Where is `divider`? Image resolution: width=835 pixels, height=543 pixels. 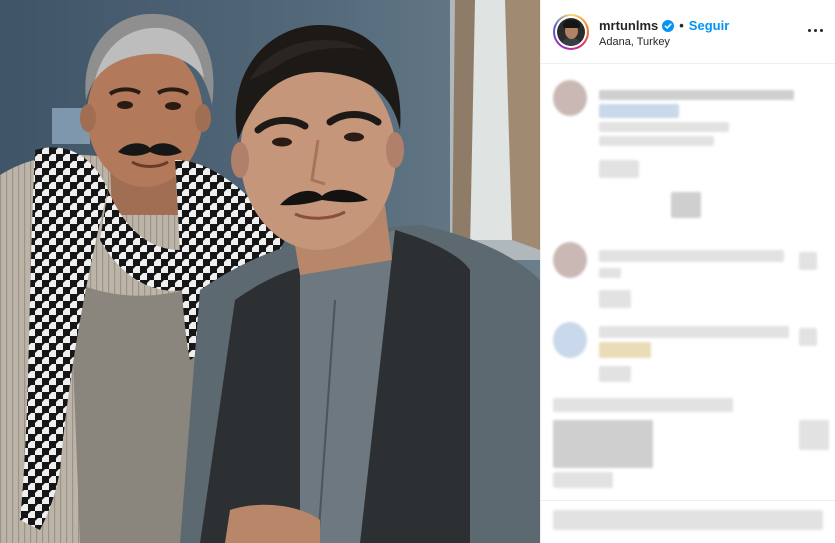
divider is located at coordinates (688, 500).